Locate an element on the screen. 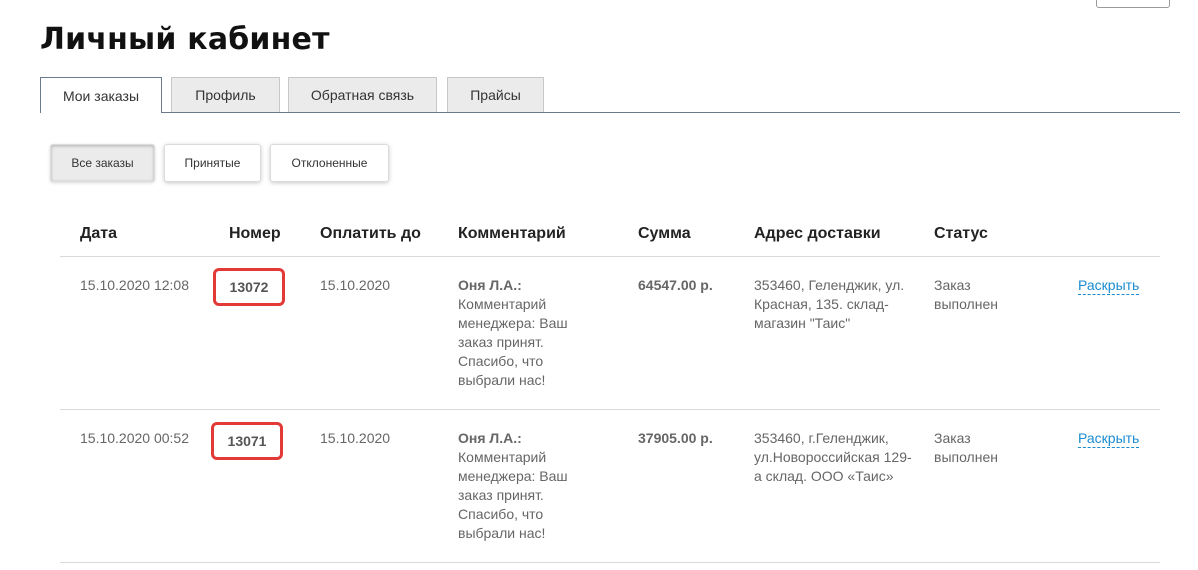  filter-accepted-button: Принятые is located at coordinates (212, 163).